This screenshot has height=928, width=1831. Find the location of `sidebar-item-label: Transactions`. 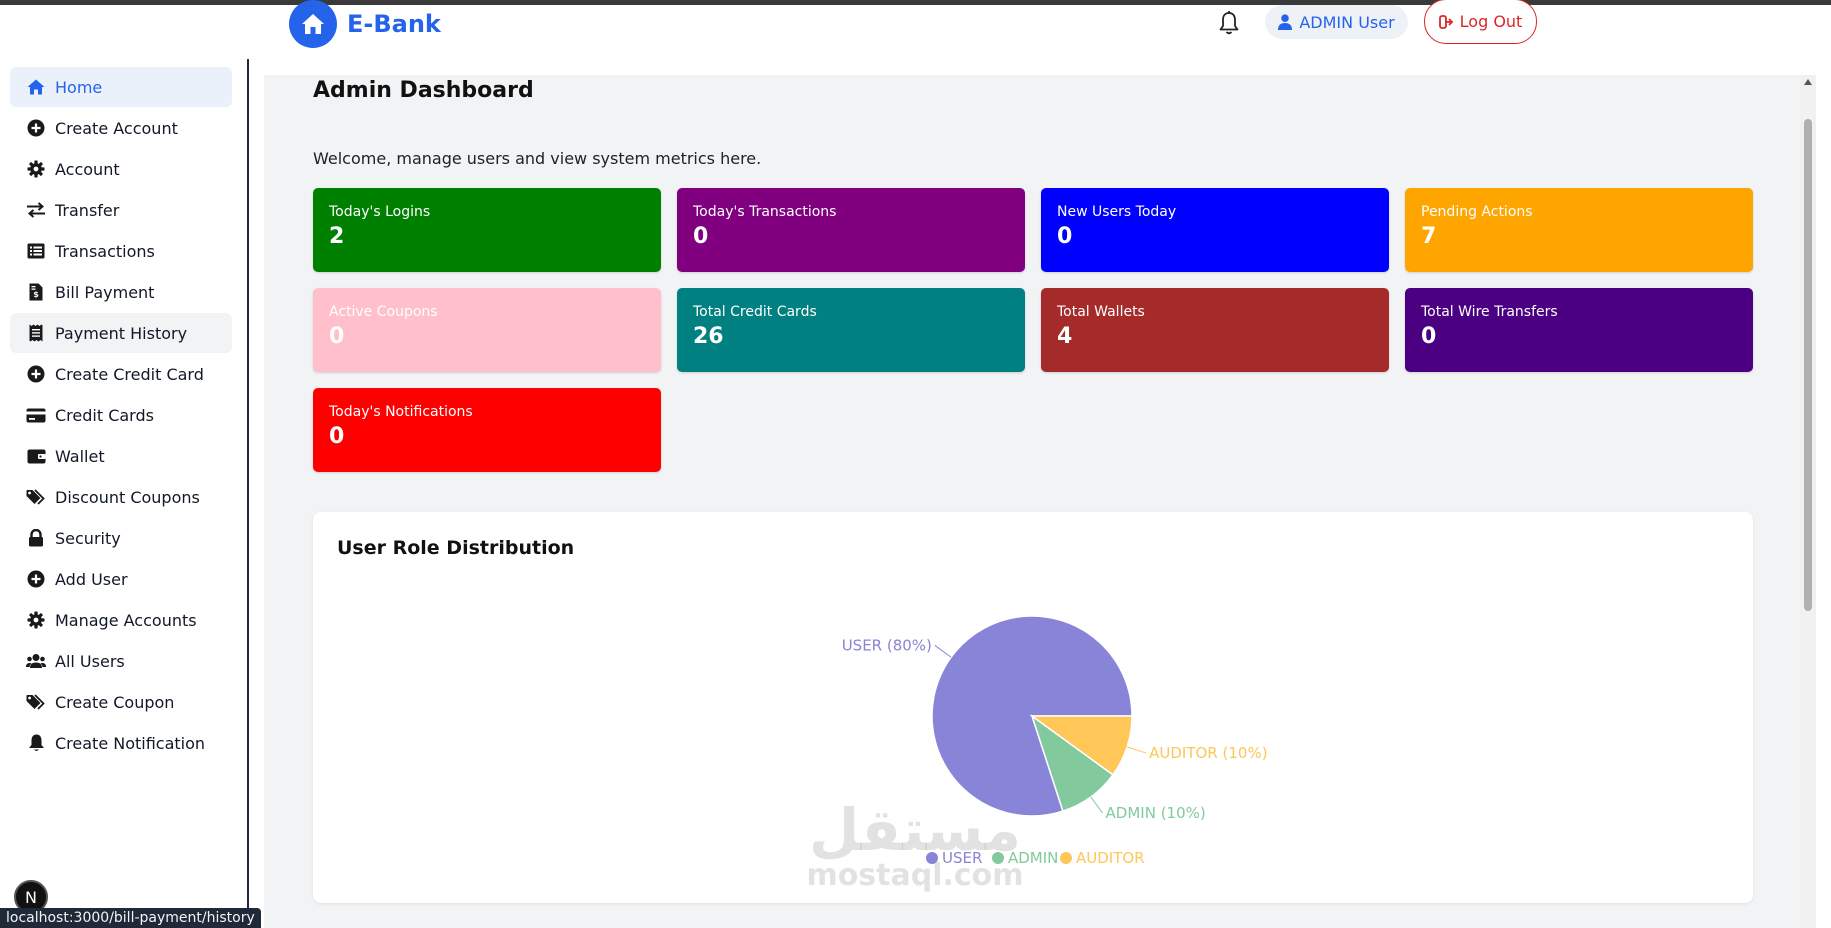

sidebar-item-label: Transactions is located at coordinates (105, 251).